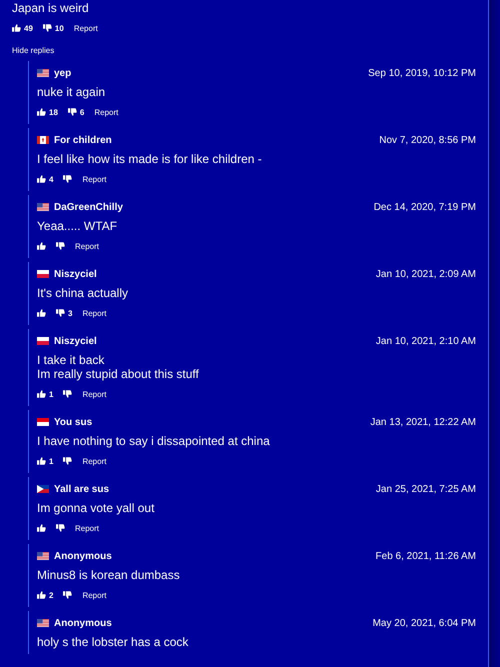  Describe the element at coordinates (51, 595) in the screenshot. I see `like-count: 2` at that location.